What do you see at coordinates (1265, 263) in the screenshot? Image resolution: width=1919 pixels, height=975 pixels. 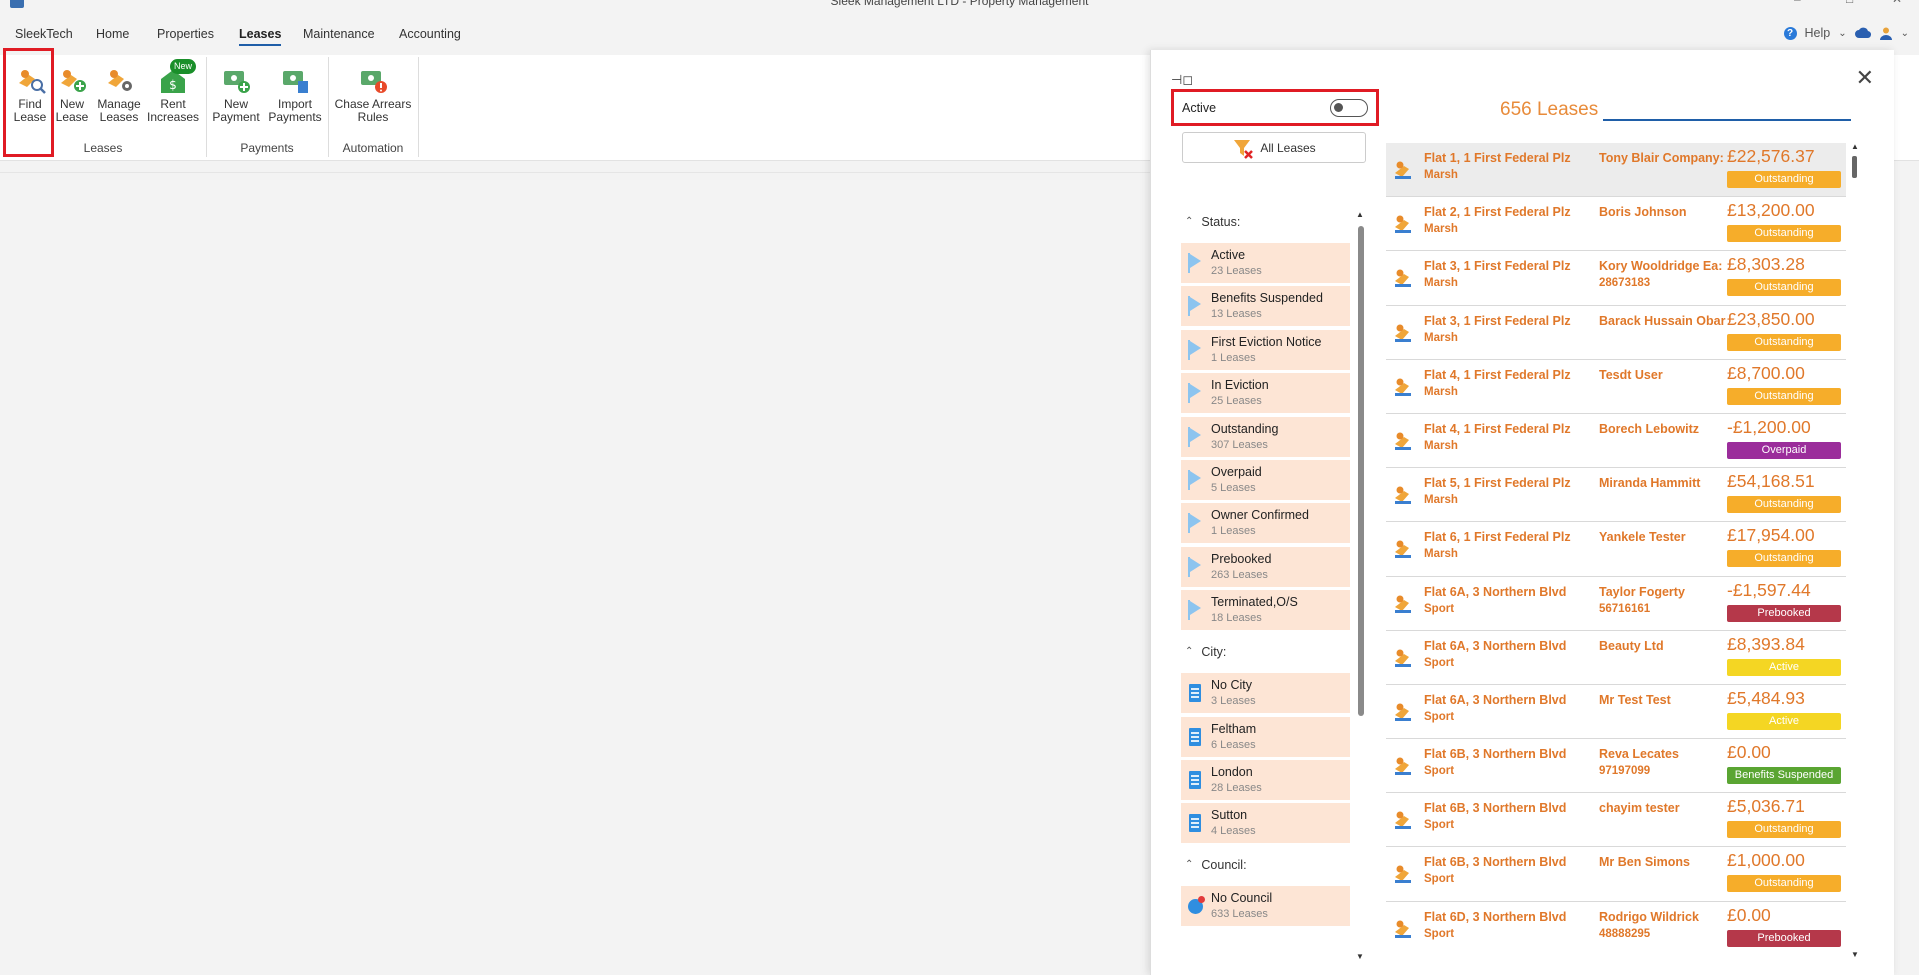 I see `filter-item: Active 23 Leases` at bounding box center [1265, 263].